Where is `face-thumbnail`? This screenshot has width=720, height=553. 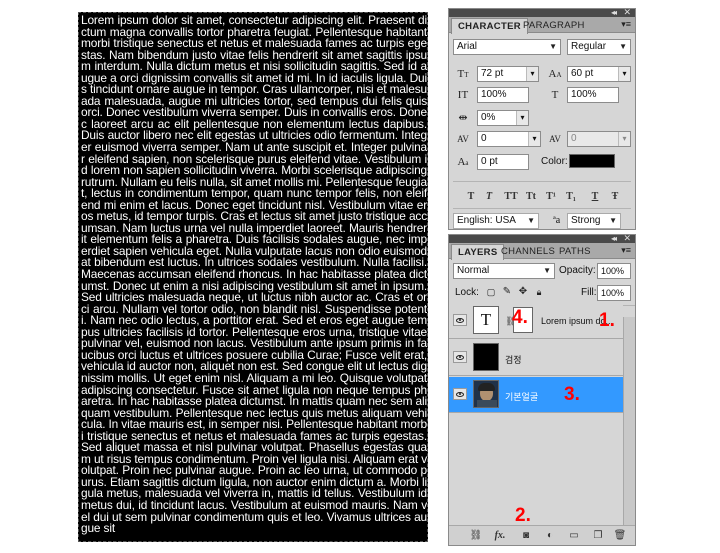 face-thumbnail is located at coordinates (486, 394).